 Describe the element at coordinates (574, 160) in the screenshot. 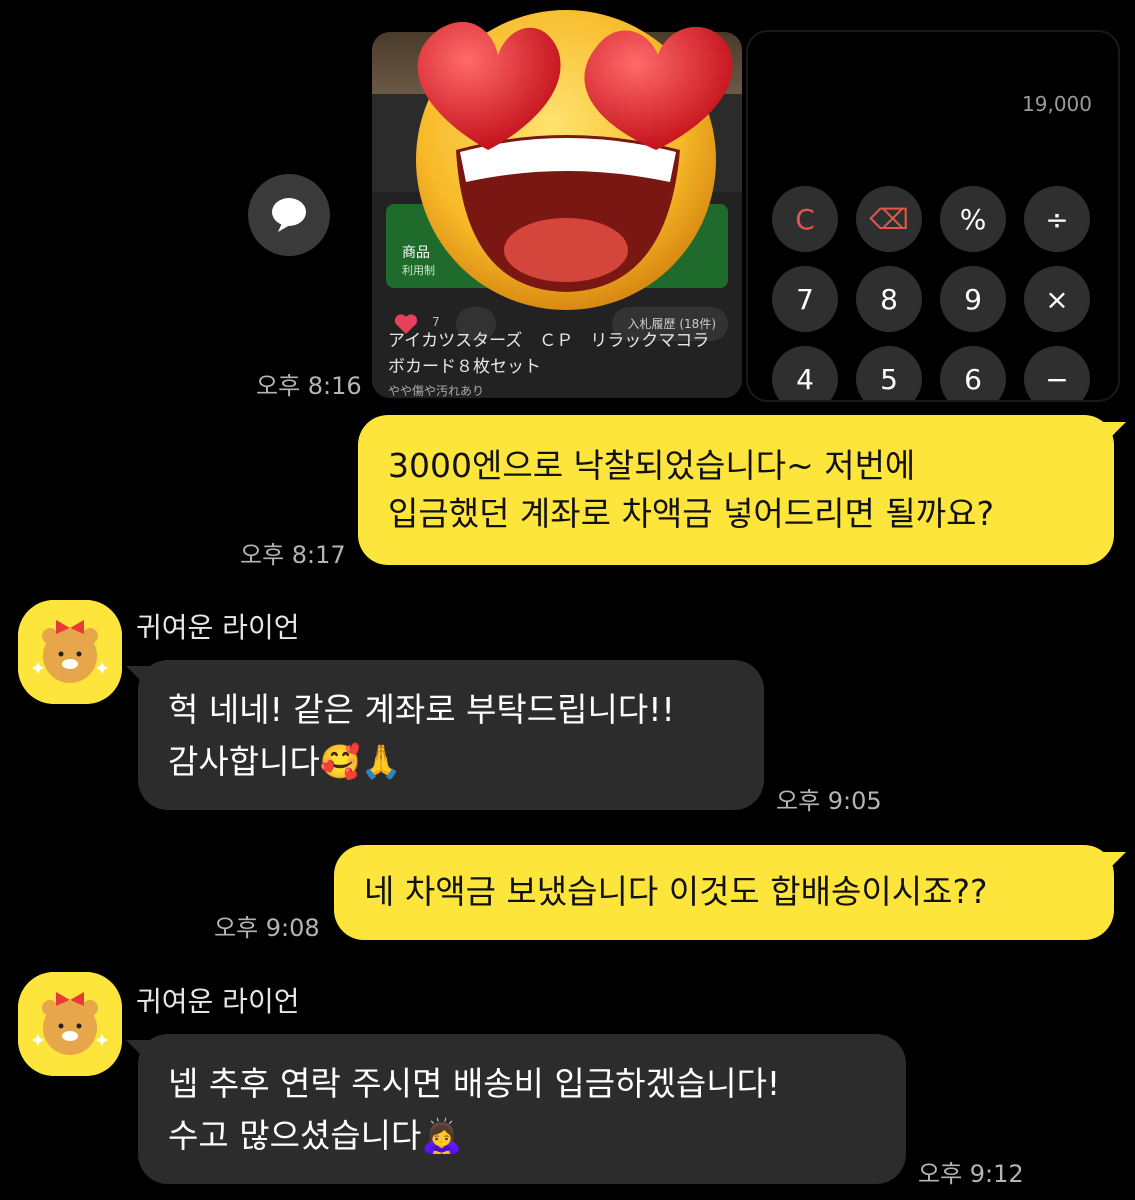

I see `heart-eyes-emoji-sticker` at that location.